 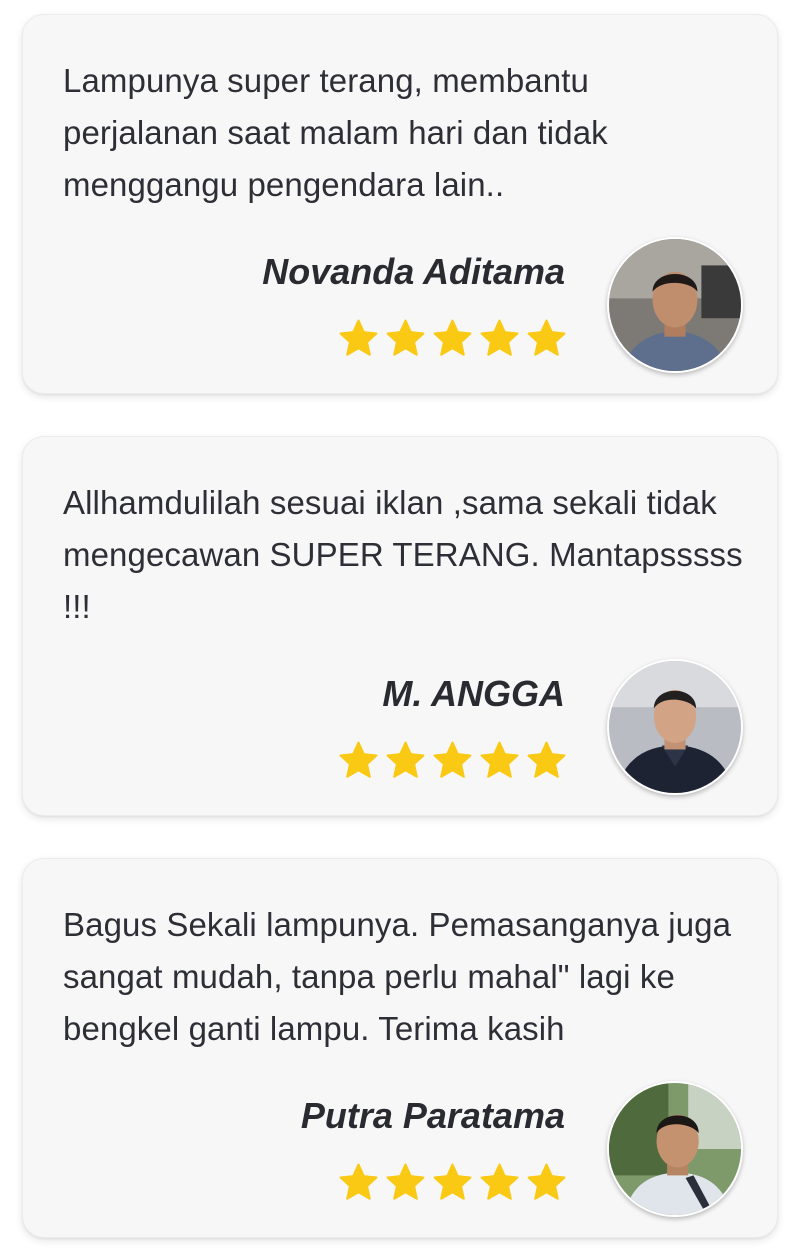 What do you see at coordinates (473, 693) in the screenshot?
I see `reviewer-name: M. ANGGA` at bounding box center [473, 693].